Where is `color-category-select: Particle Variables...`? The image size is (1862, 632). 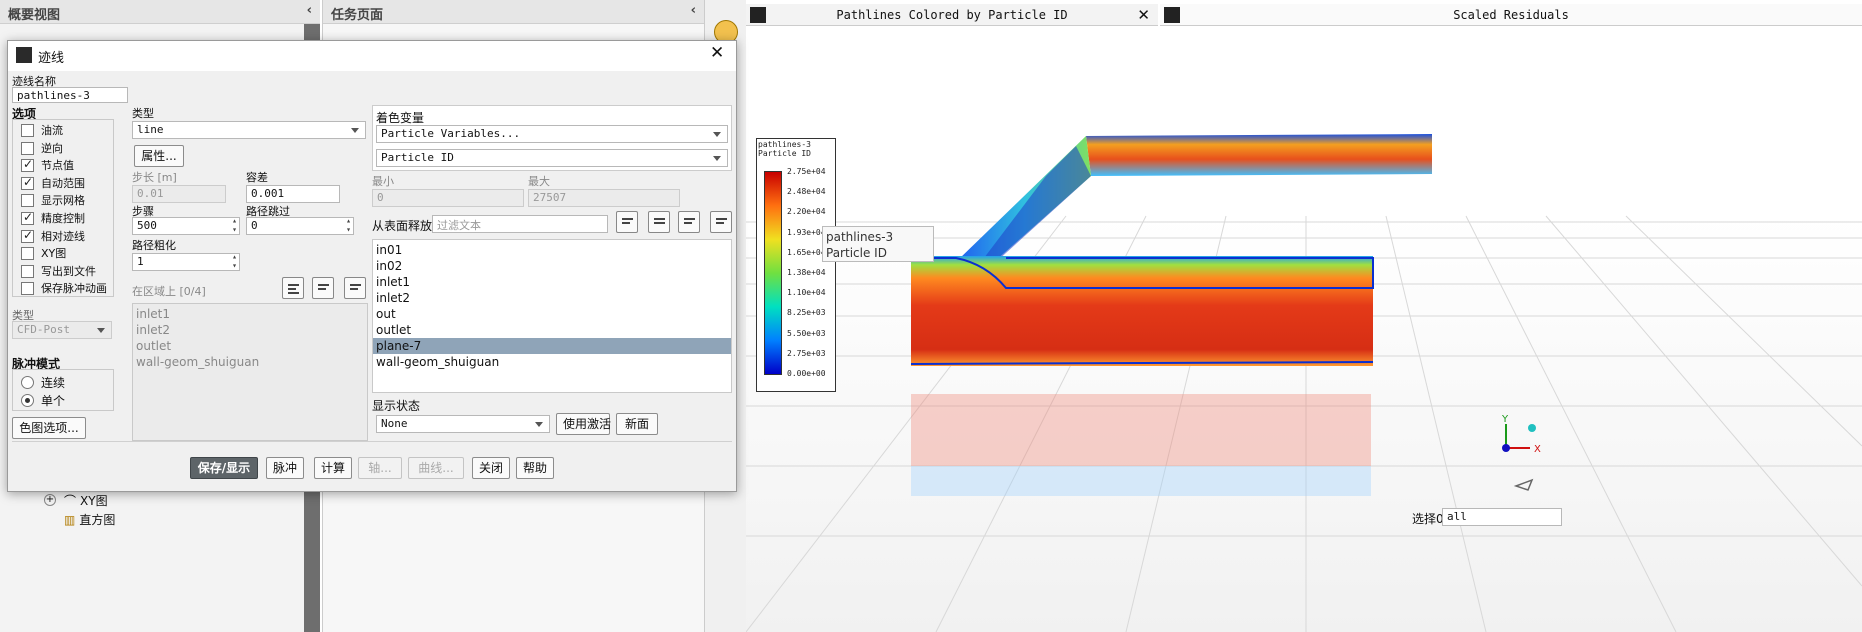 color-category-select: Particle Variables... is located at coordinates (552, 134).